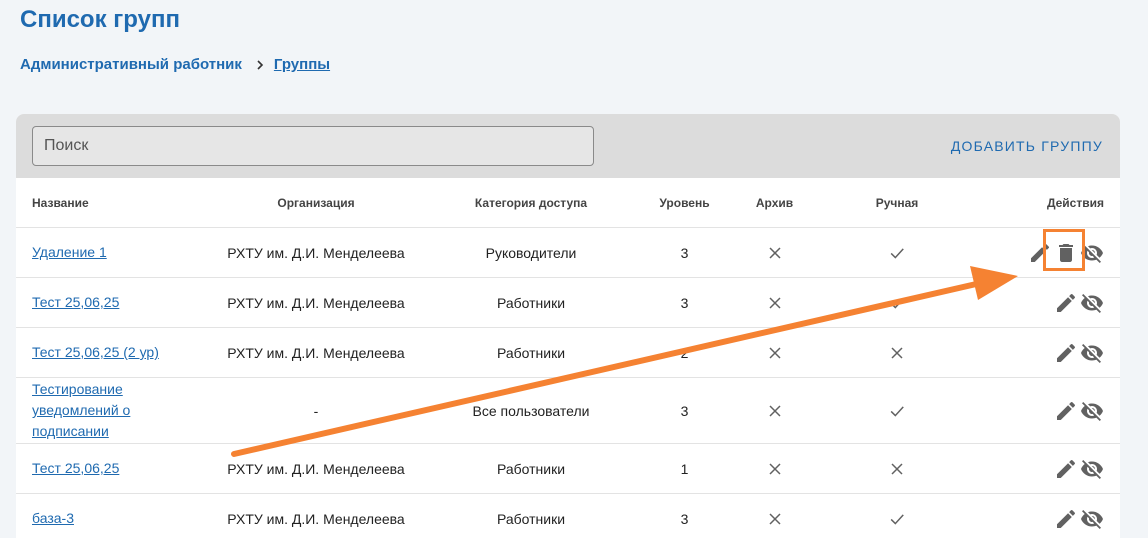 This screenshot has height=538, width=1148. I want to click on column-header-organization: Организация, so click(316, 203).